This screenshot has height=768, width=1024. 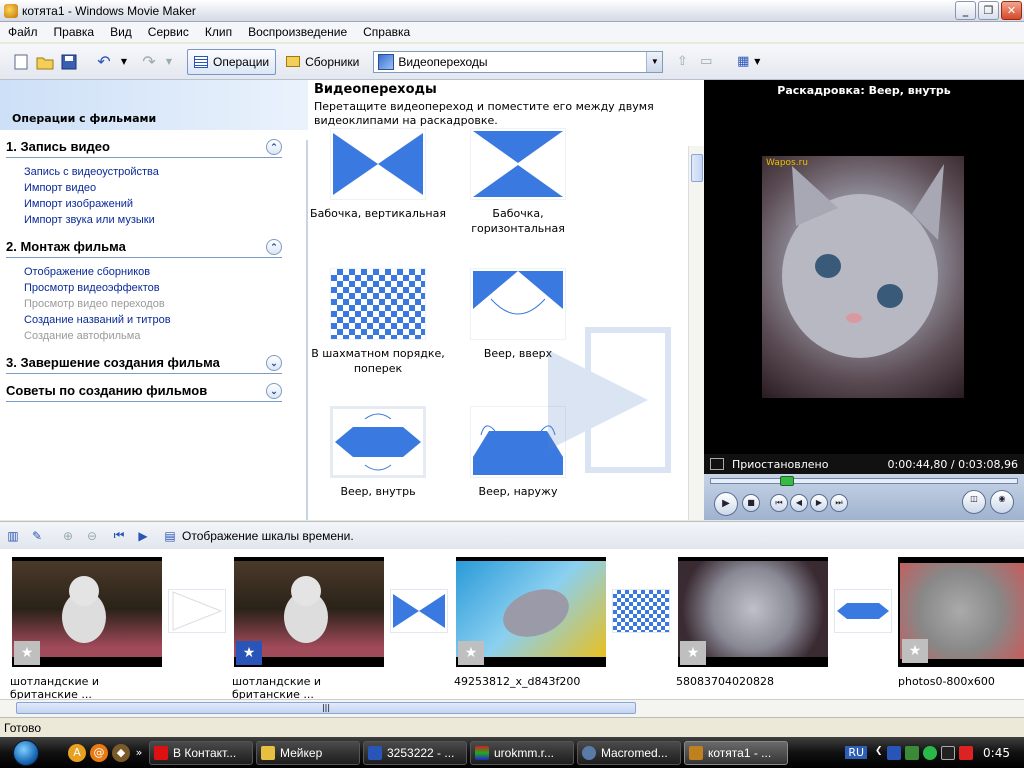 What do you see at coordinates (378, 322) in the screenshot?
I see `transition-checkerboard: В шахматном порядке, поперек` at bounding box center [378, 322].